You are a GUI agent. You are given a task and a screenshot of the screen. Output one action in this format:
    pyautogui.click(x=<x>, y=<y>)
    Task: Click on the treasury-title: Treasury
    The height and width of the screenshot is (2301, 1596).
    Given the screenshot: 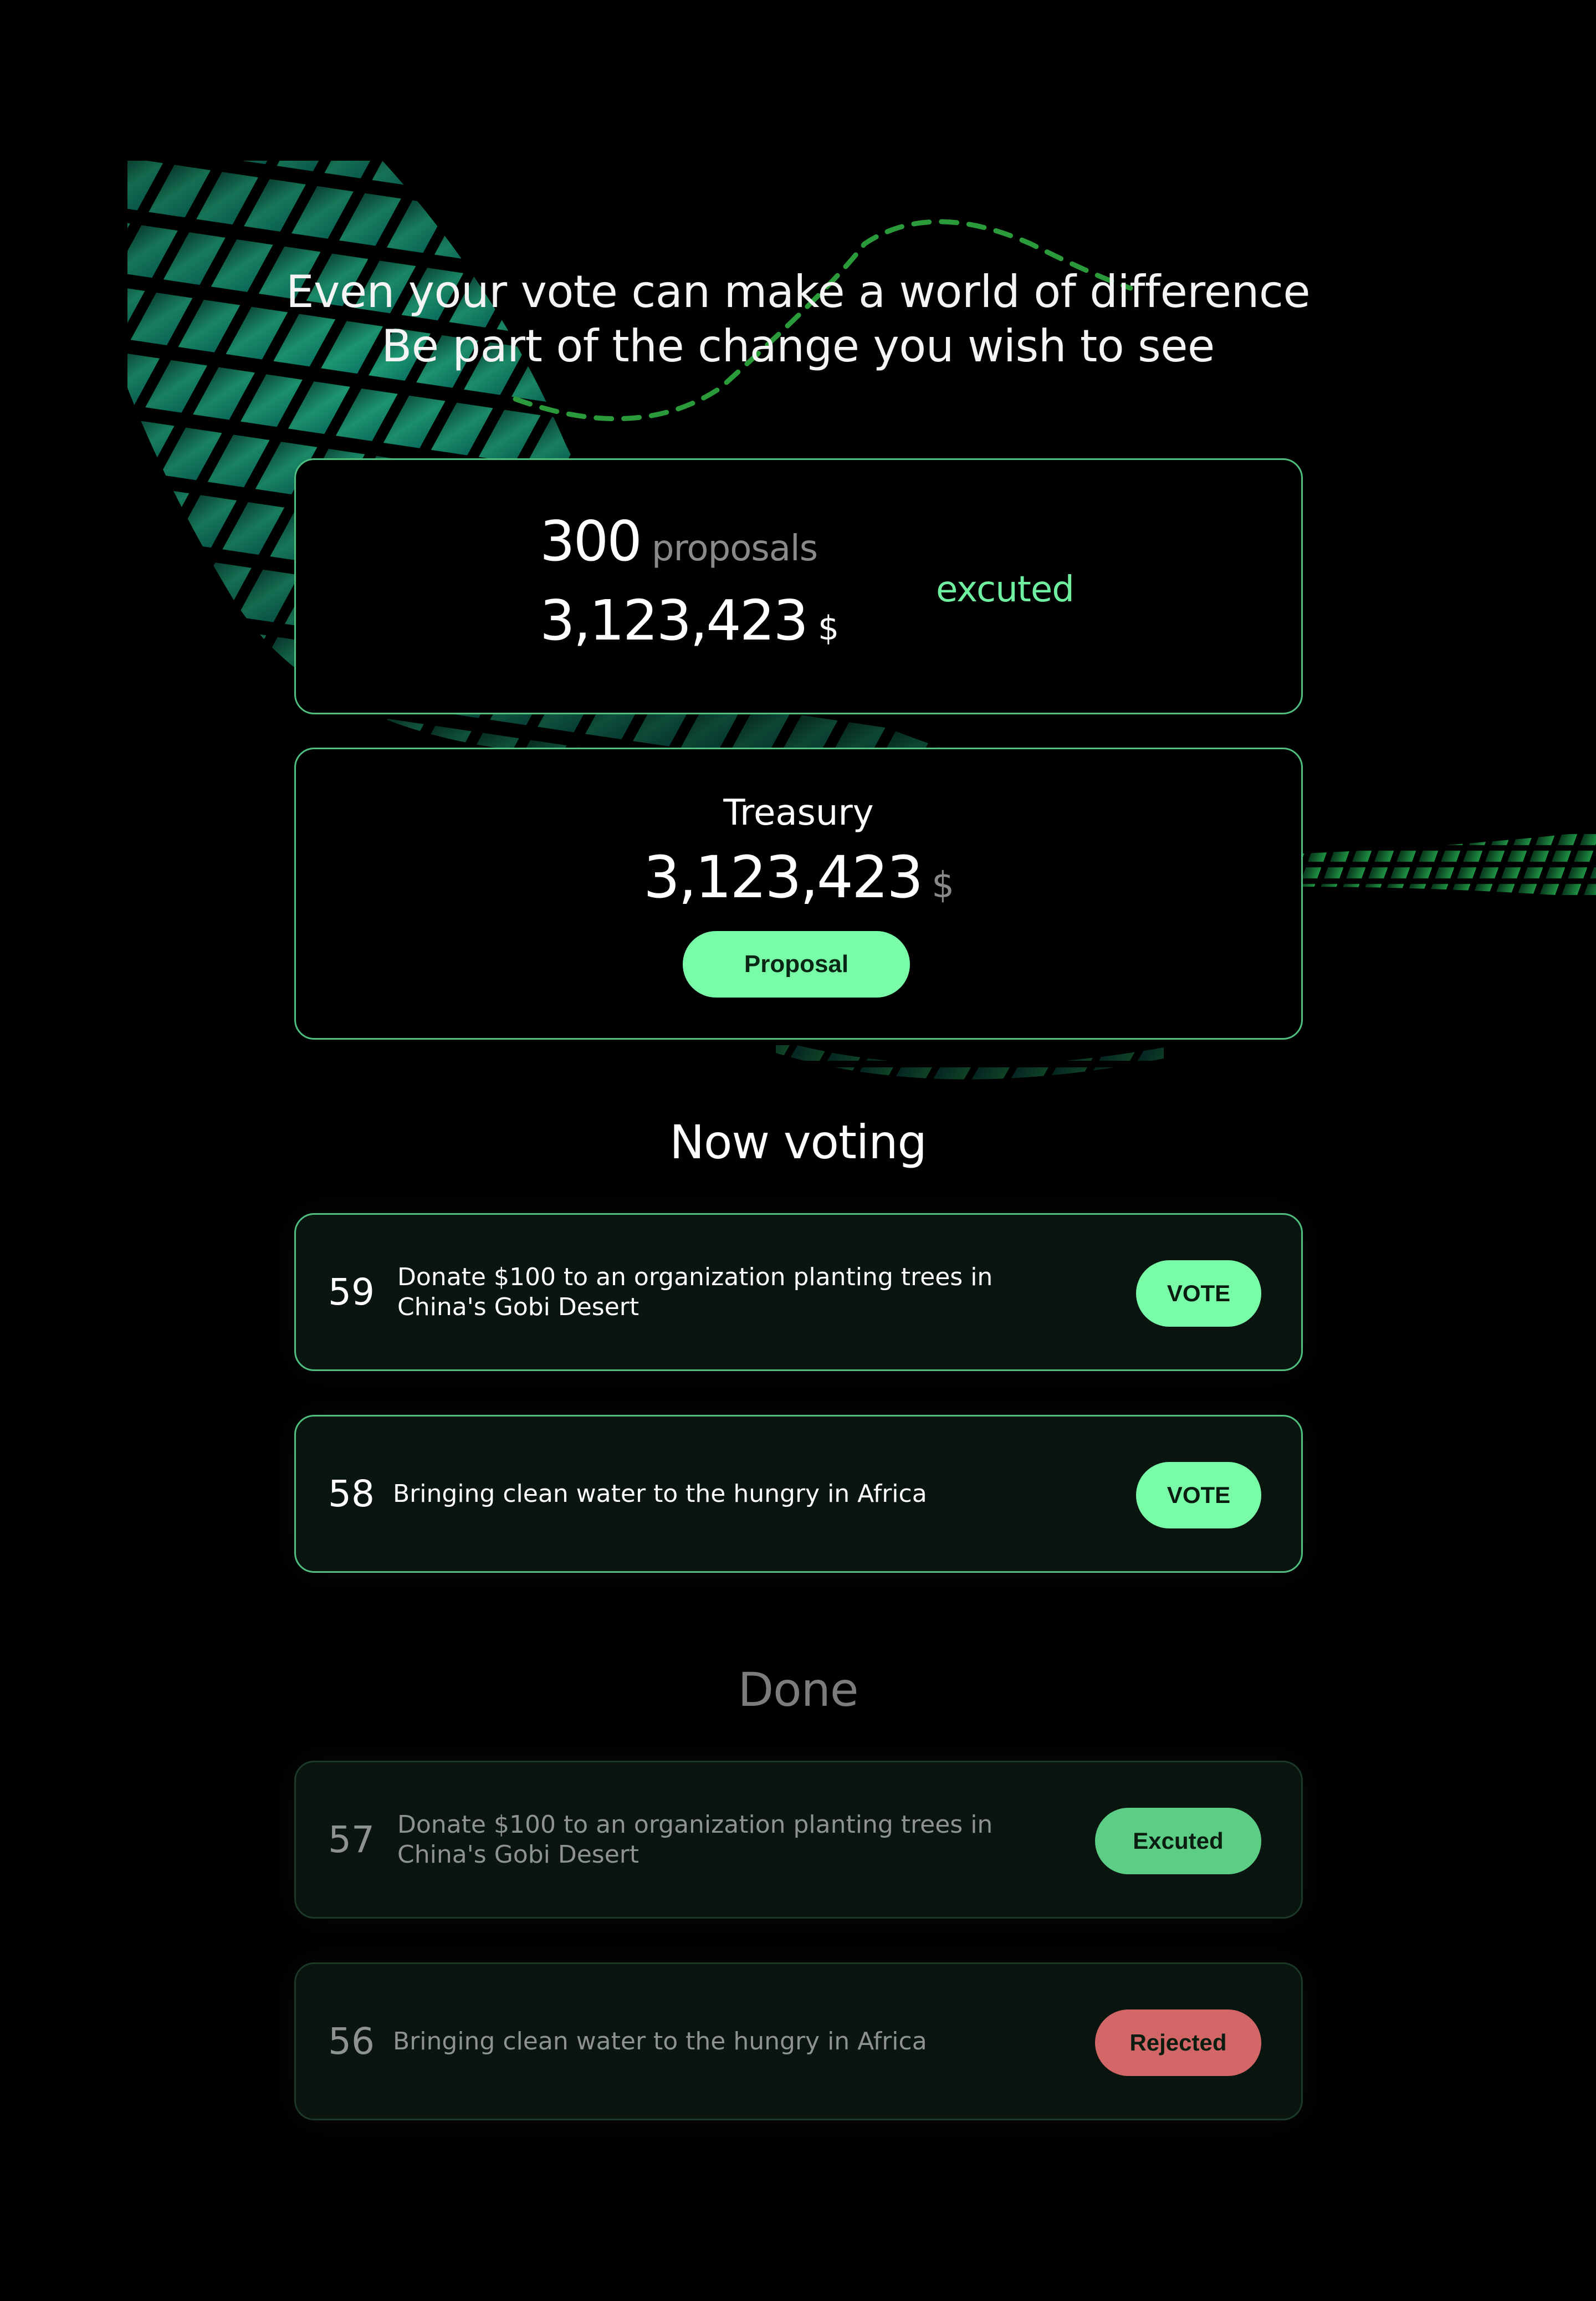 What is the action you would take?
    pyautogui.click(x=798, y=813)
    